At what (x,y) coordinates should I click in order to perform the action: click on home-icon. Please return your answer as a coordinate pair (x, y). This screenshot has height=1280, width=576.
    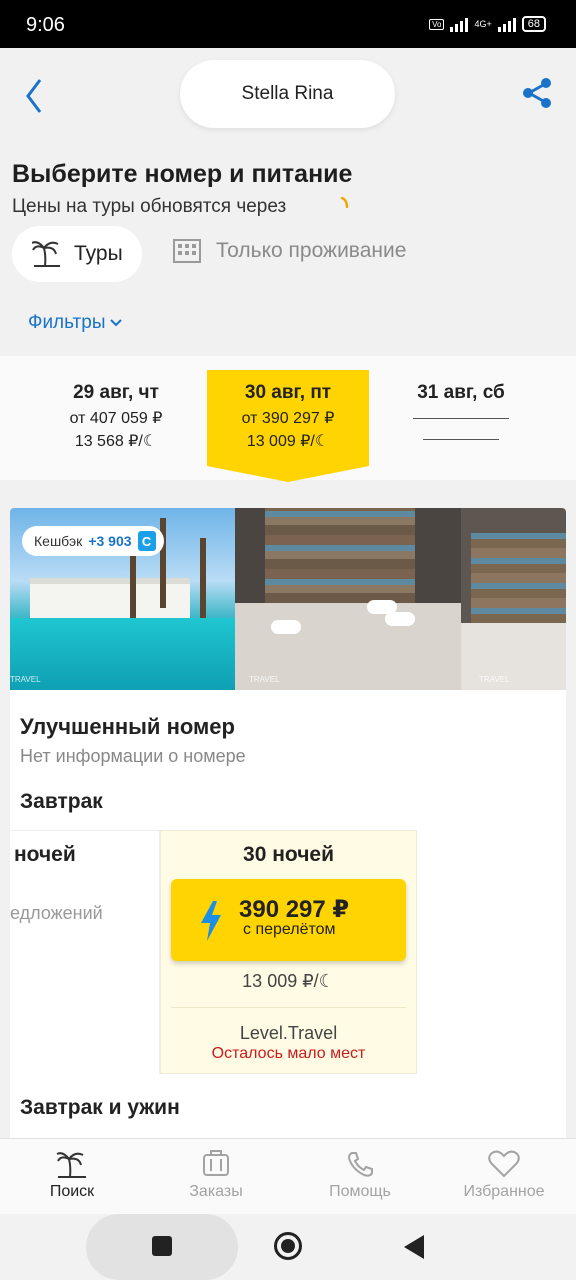
    Looking at the image, I should click on (288, 1246).